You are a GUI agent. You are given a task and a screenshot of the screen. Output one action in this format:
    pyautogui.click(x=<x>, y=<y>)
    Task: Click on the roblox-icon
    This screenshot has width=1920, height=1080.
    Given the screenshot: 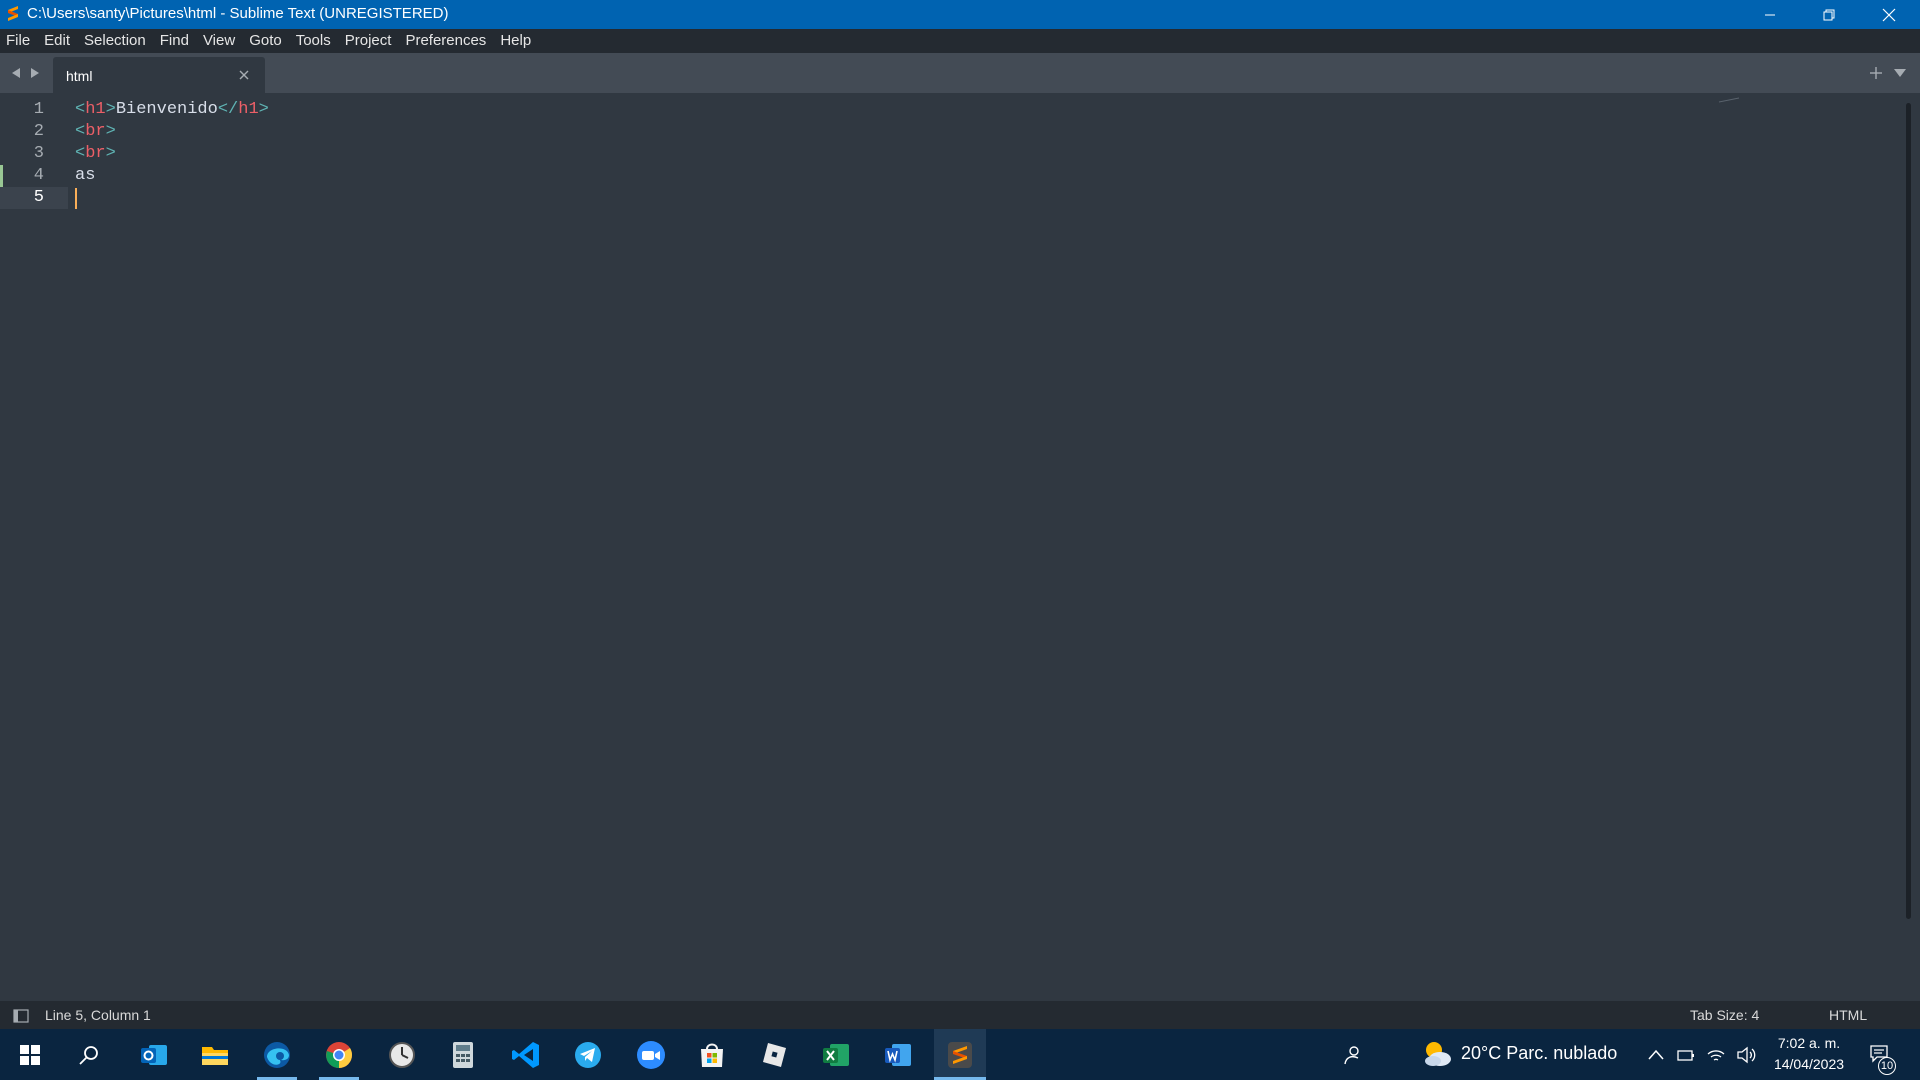 What is the action you would take?
    pyautogui.click(x=774, y=1054)
    